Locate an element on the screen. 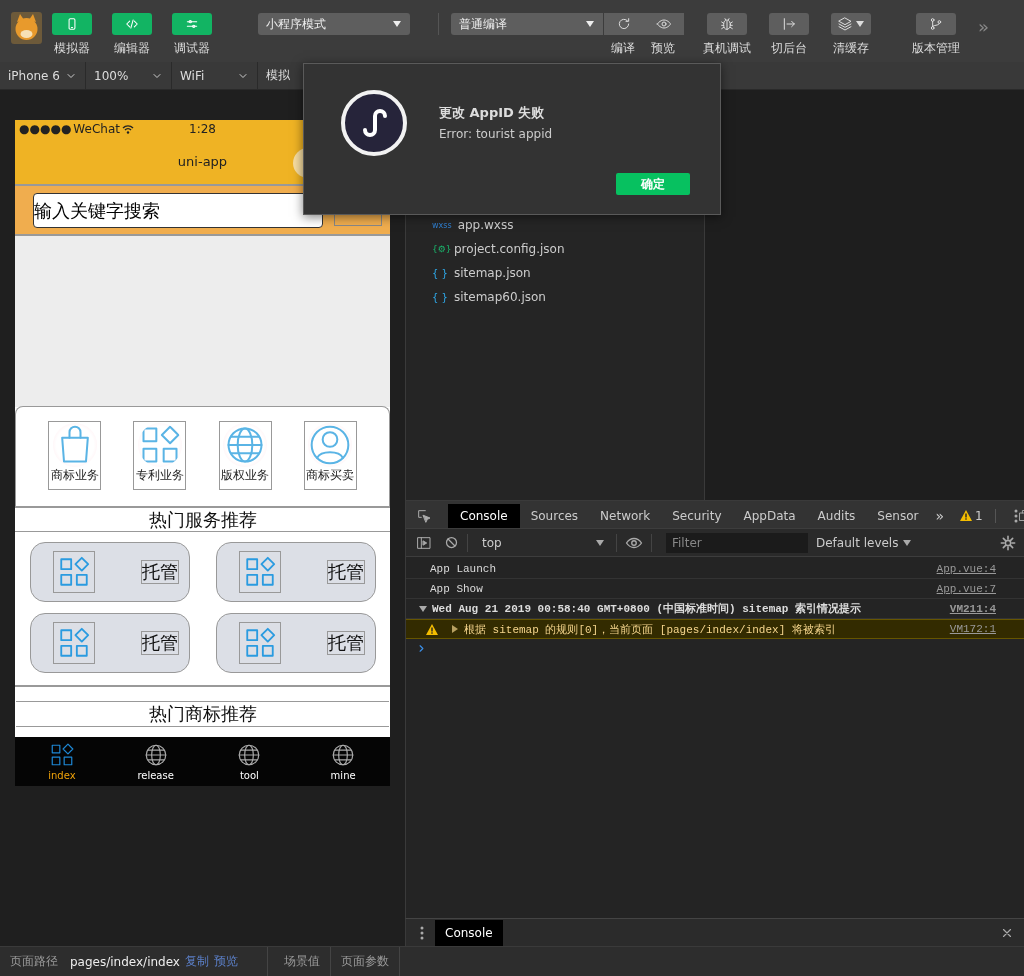 This screenshot has height=976, width=1024. devtools-tab: Sensor is located at coordinates (898, 515).